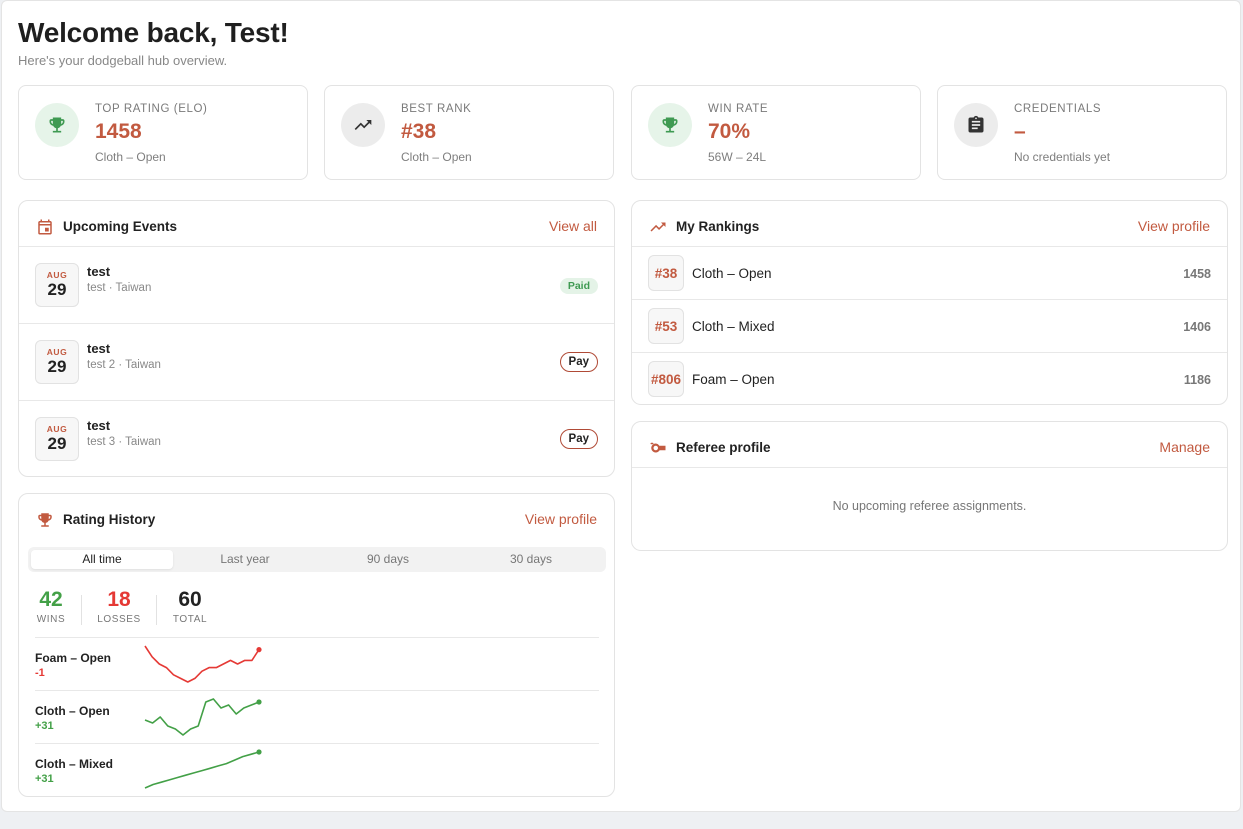 The height and width of the screenshot is (829, 1243). I want to click on whistle-icon, so click(658, 450).